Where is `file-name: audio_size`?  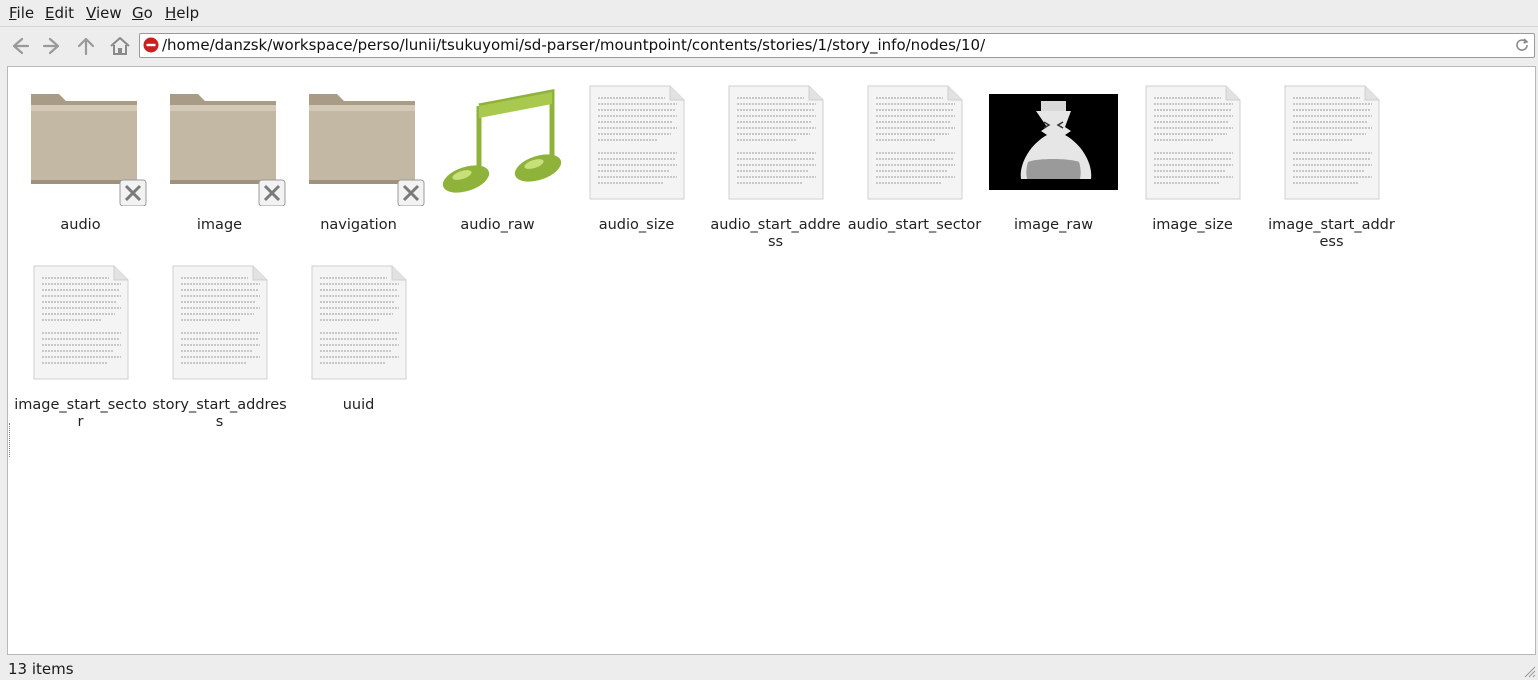 file-name: audio_size is located at coordinates (636, 225).